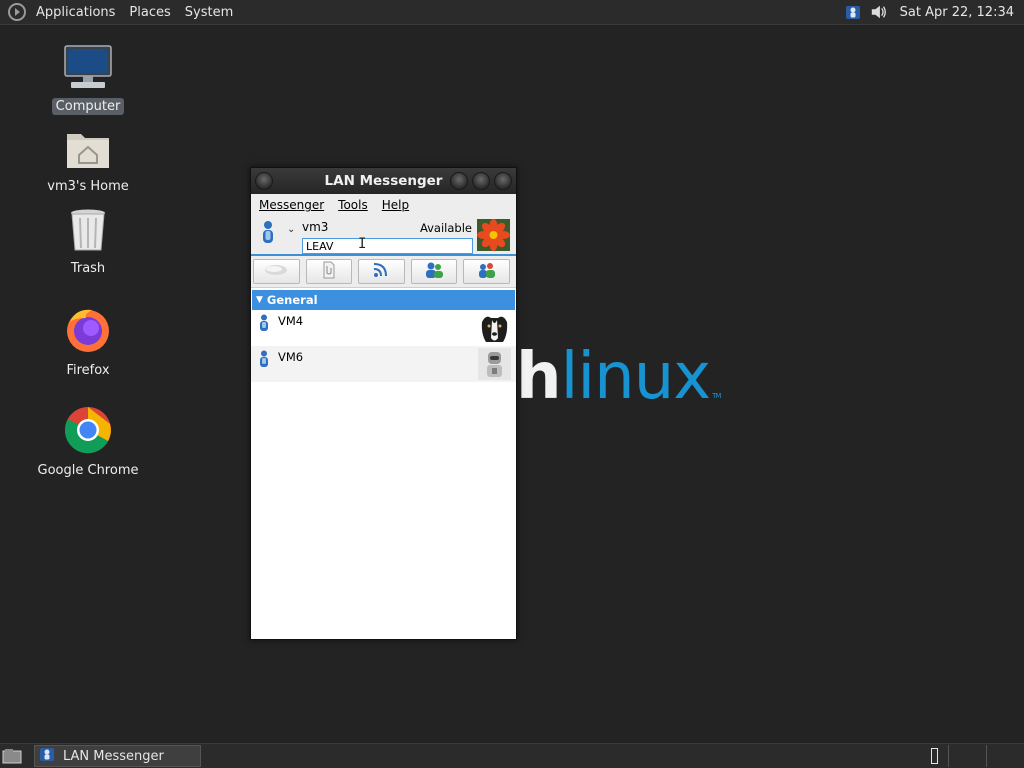 Image resolution: width=1024 pixels, height=768 pixels. What do you see at coordinates (539, 377) in the screenshot?
I see `wallpaper-logo-part1: h` at bounding box center [539, 377].